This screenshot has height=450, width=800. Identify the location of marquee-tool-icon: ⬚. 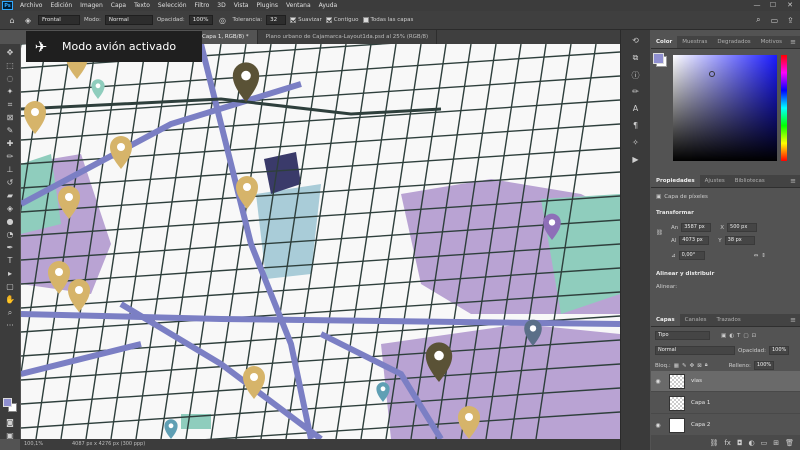
(10, 65).